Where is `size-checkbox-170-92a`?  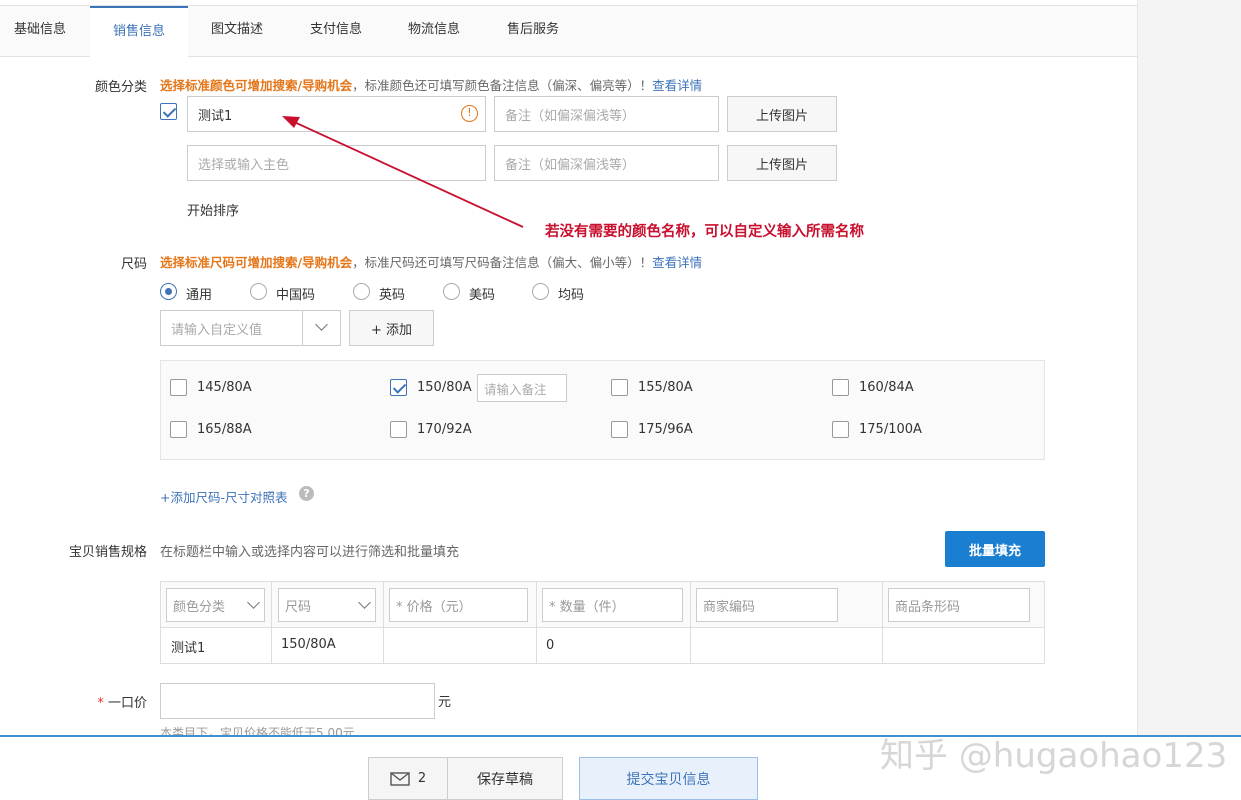
size-checkbox-170-92a is located at coordinates (398, 429).